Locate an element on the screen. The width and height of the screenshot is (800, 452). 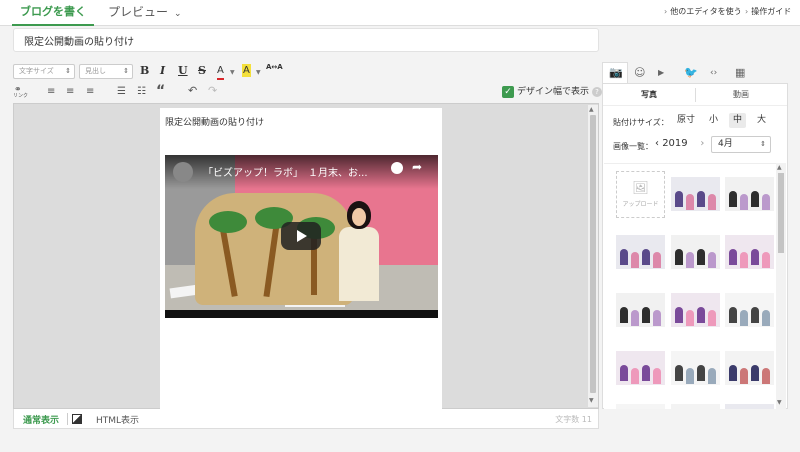
upload-button: 🖼 アップロード is located at coordinates (640, 194).